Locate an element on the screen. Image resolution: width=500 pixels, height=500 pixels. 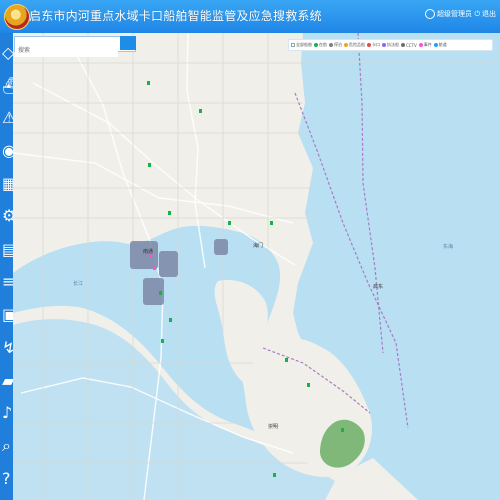
user-menu: 超级管理员 is located at coordinates (448, 14).